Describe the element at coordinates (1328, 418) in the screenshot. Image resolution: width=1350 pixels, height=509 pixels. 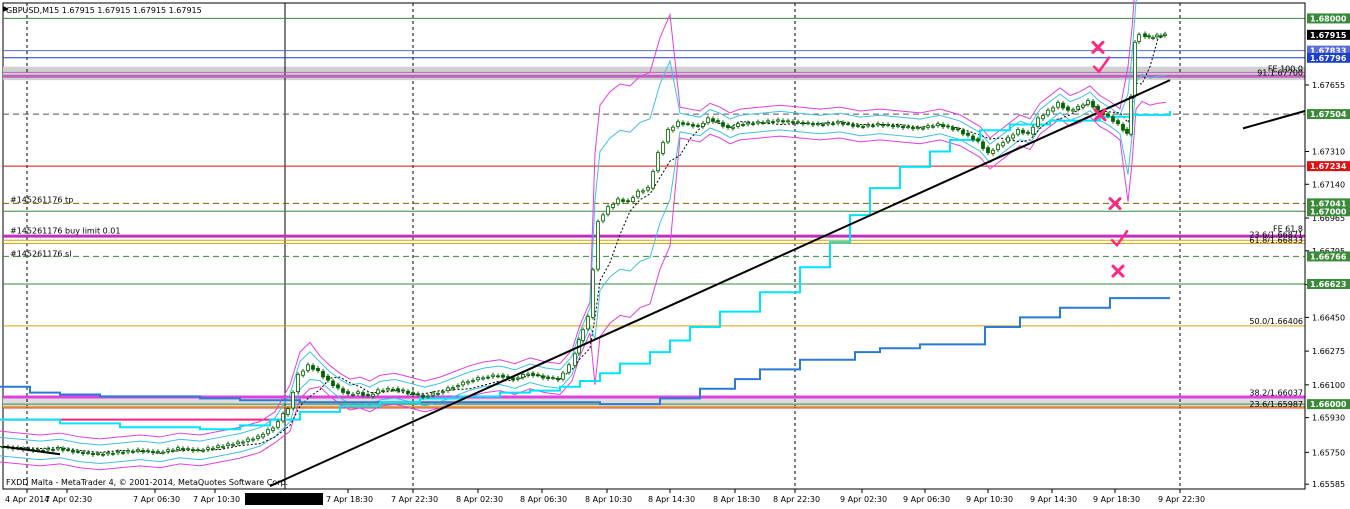
I see `y-tick-label: 1.65930` at that location.